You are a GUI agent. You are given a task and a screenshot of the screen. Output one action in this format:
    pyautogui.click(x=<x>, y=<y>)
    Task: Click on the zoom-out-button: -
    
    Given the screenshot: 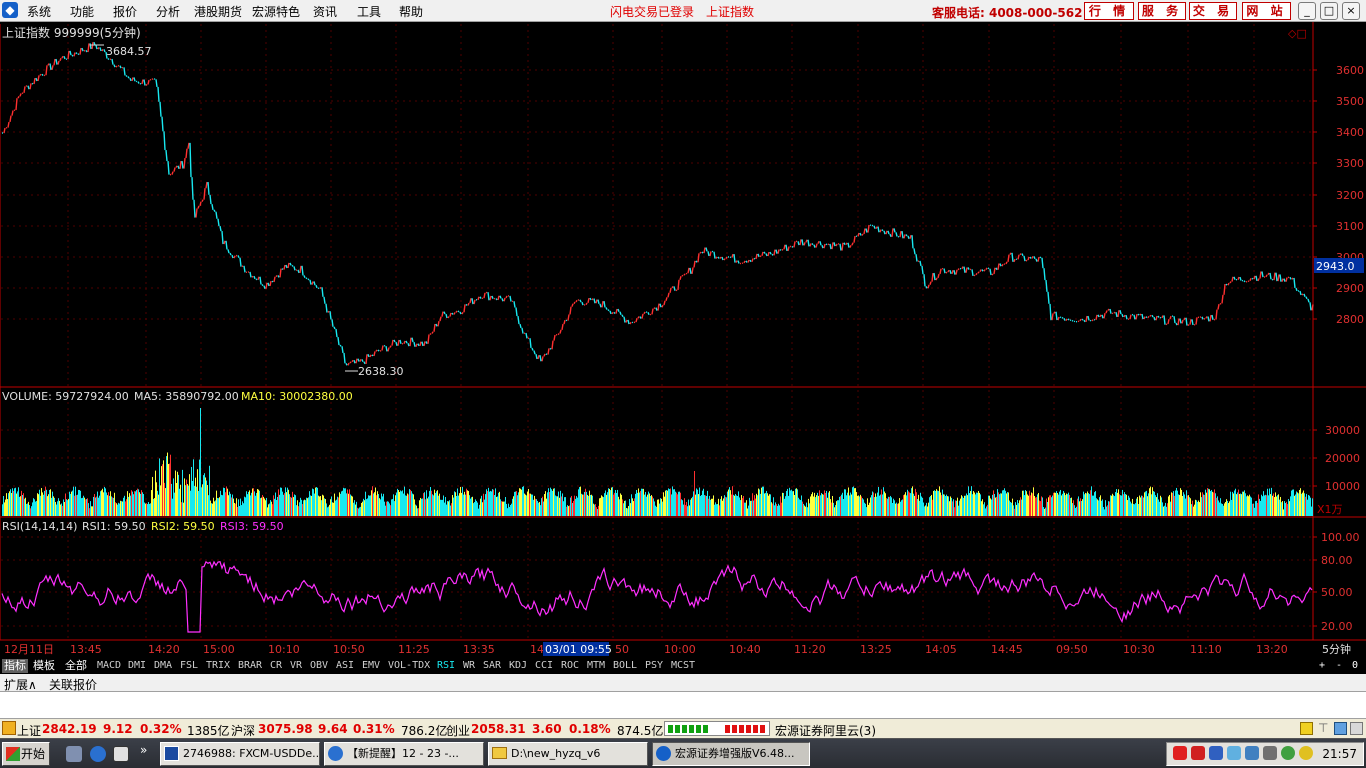 What is the action you would take?
    pyautogui.click(x=1339, y=666)
    